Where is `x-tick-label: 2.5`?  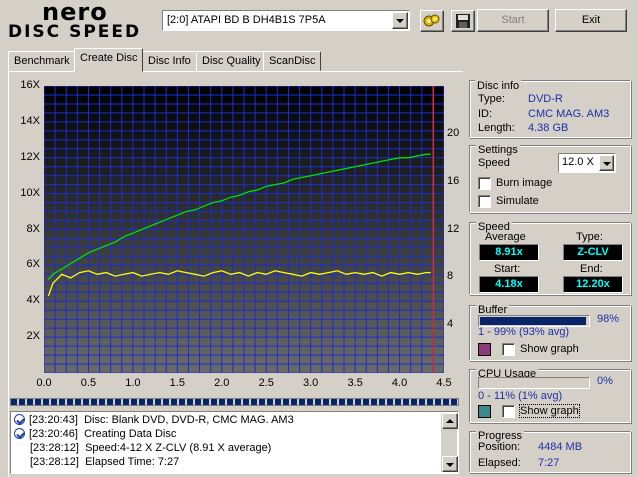 x-tick-label: 2.5 is located at coordinates (266, 383).